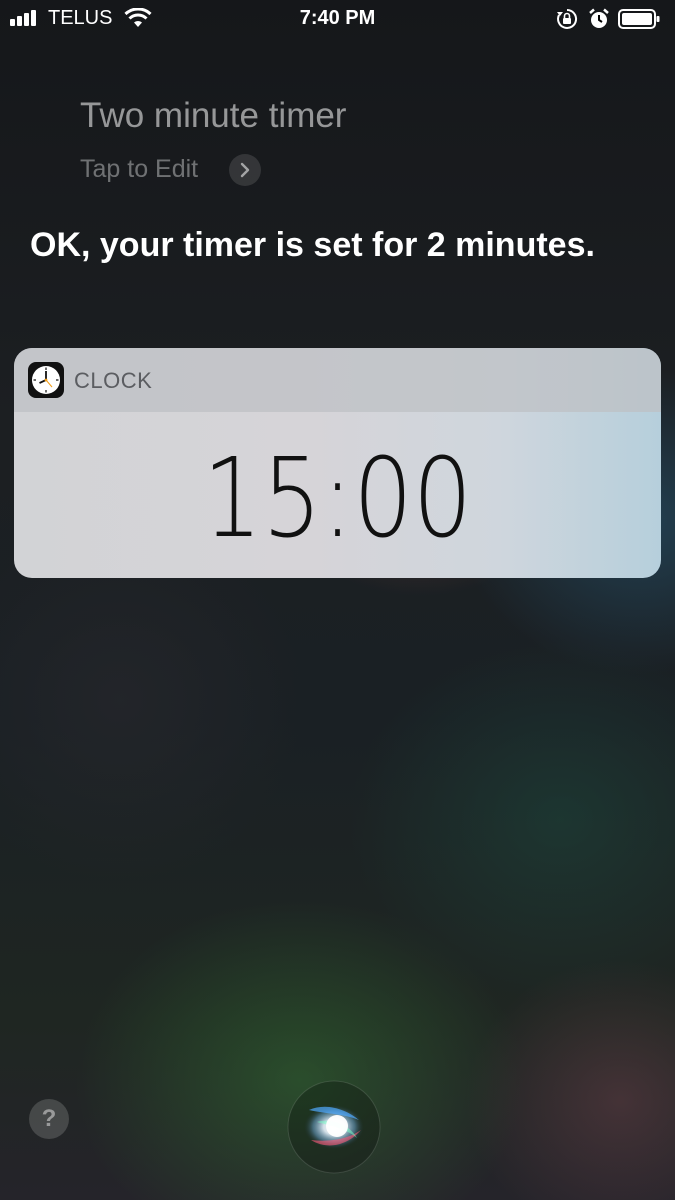 Image resolution: width=675 pixels, height=1200 pixels. Describe the element at coordinates (567, 18) in the screenshot. I see `rotation-lock-icon` at that location.